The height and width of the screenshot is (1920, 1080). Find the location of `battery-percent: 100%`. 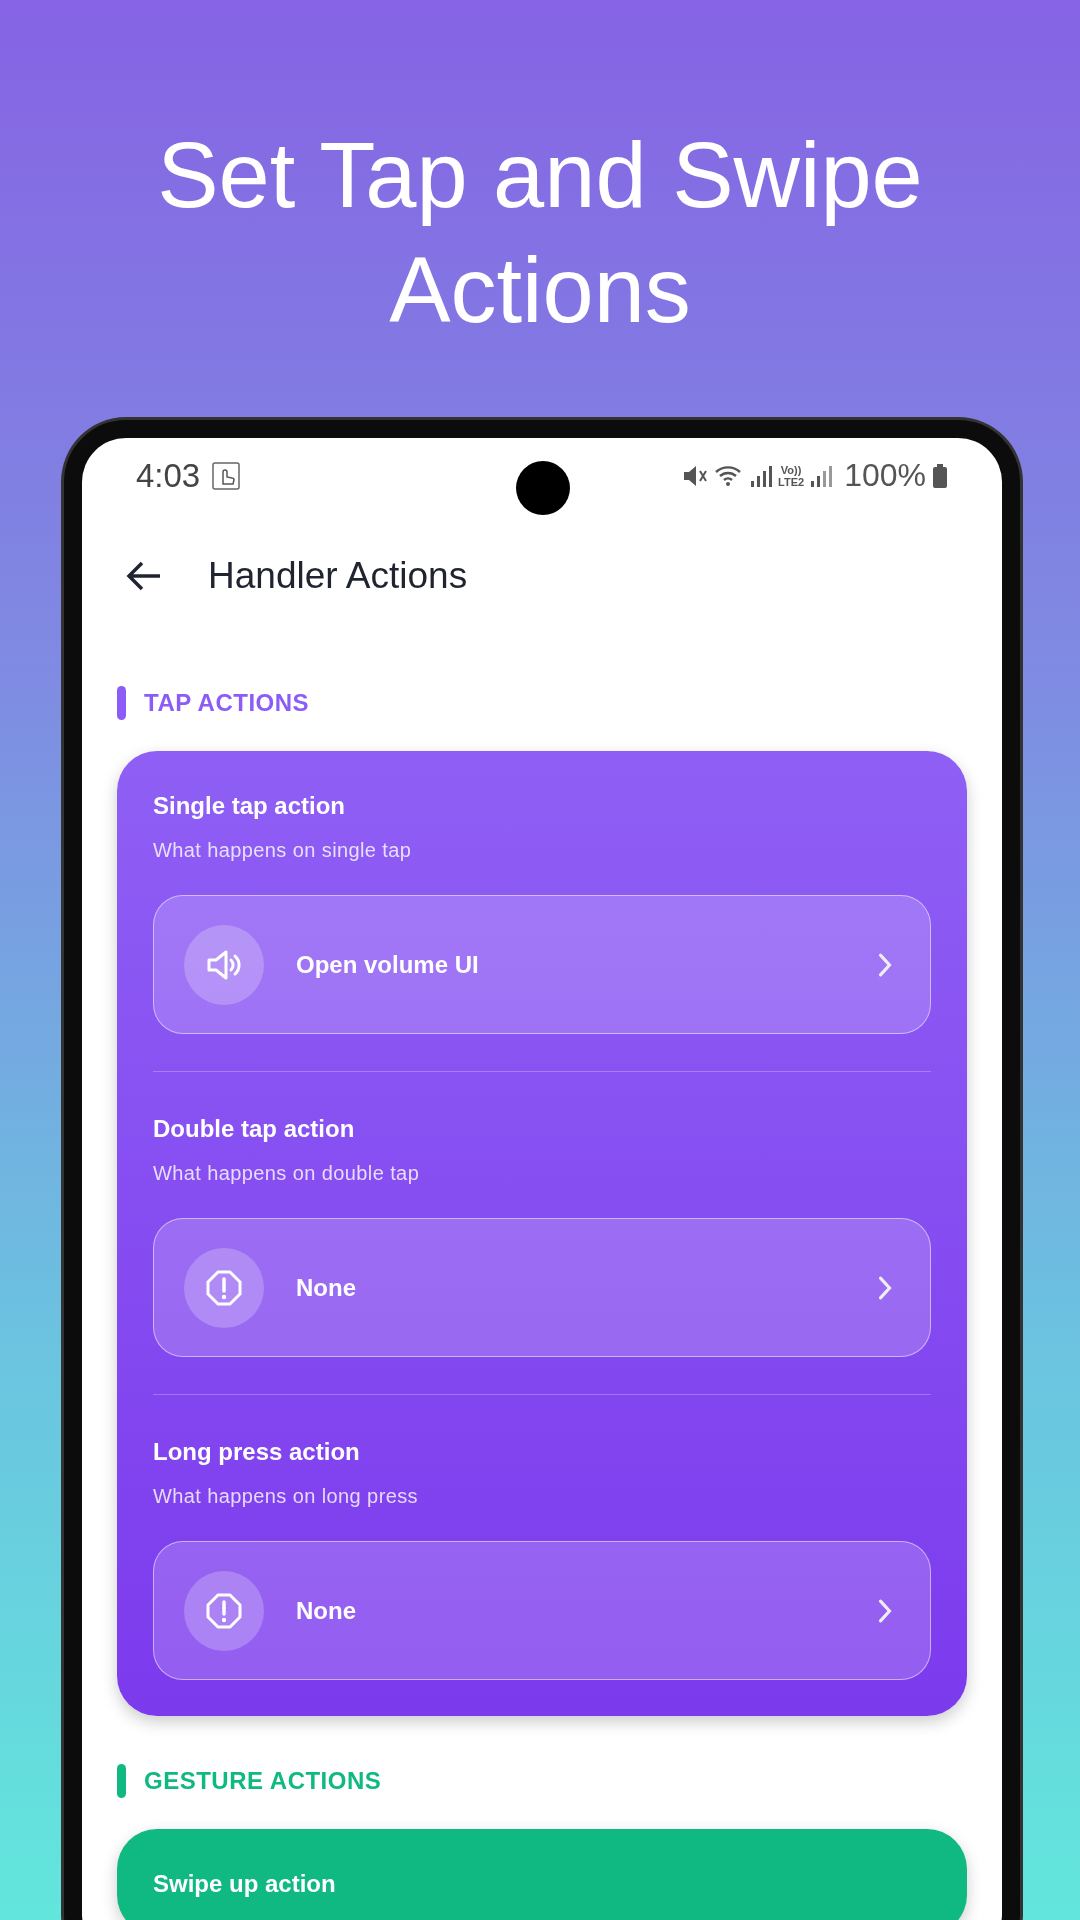

battery-percent: 100% is located at coordinates (885, 475).